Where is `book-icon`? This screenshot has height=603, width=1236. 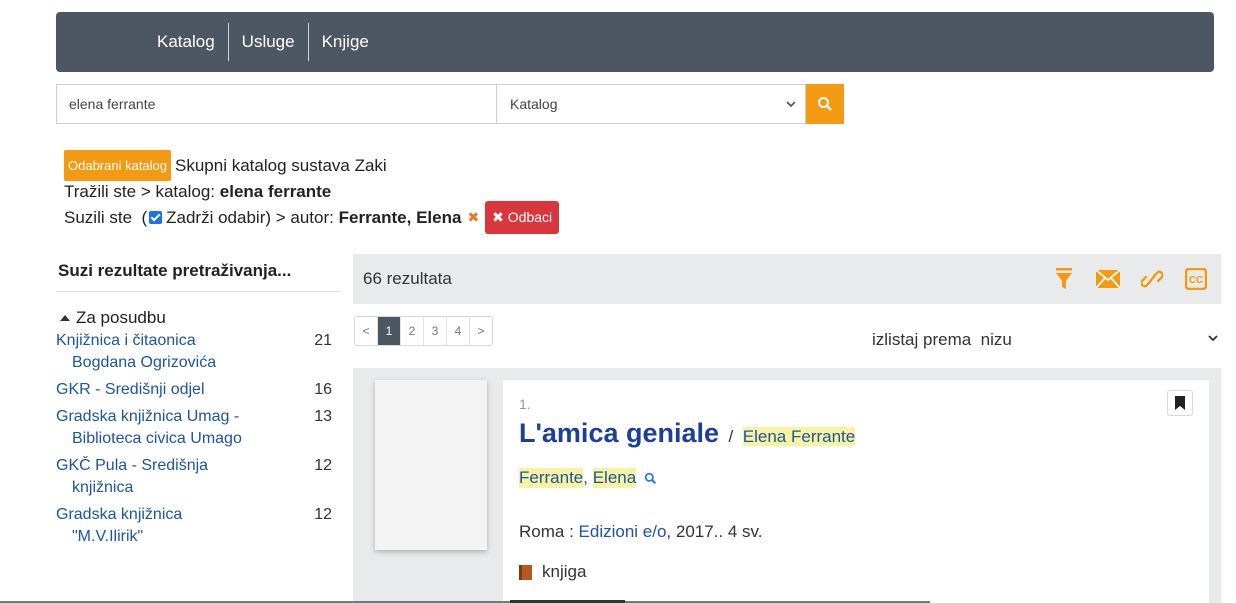 book-icon is located at coordinates (525, 572).